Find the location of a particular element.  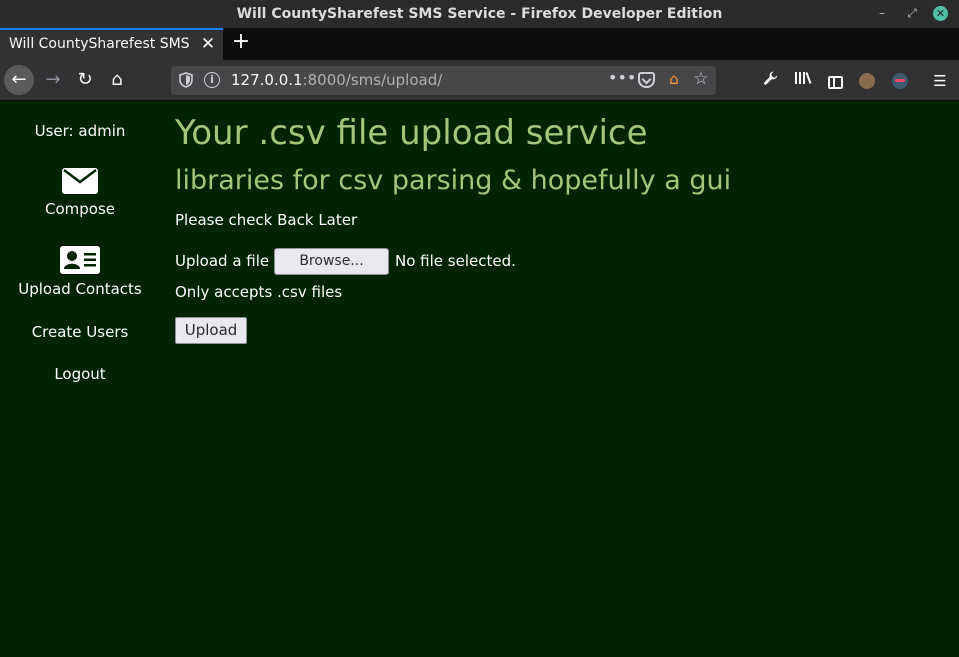

upload-file-label: Upload a file is located at coordinates (222, 261).